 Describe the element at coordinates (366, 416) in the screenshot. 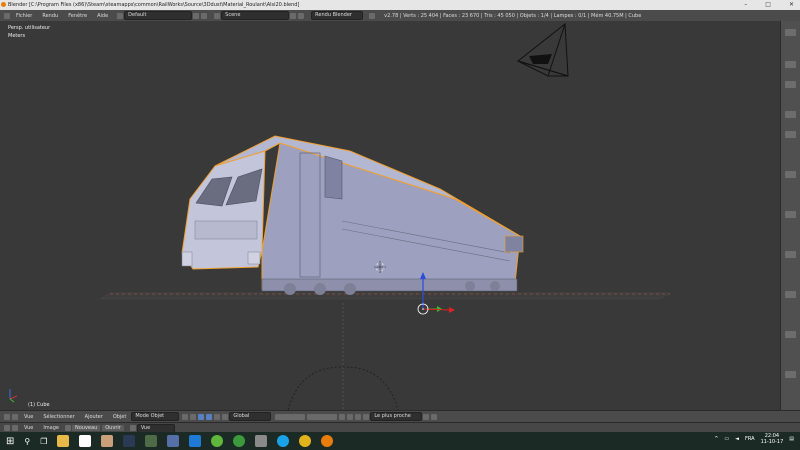

I see `snap-element-icon` at that location.